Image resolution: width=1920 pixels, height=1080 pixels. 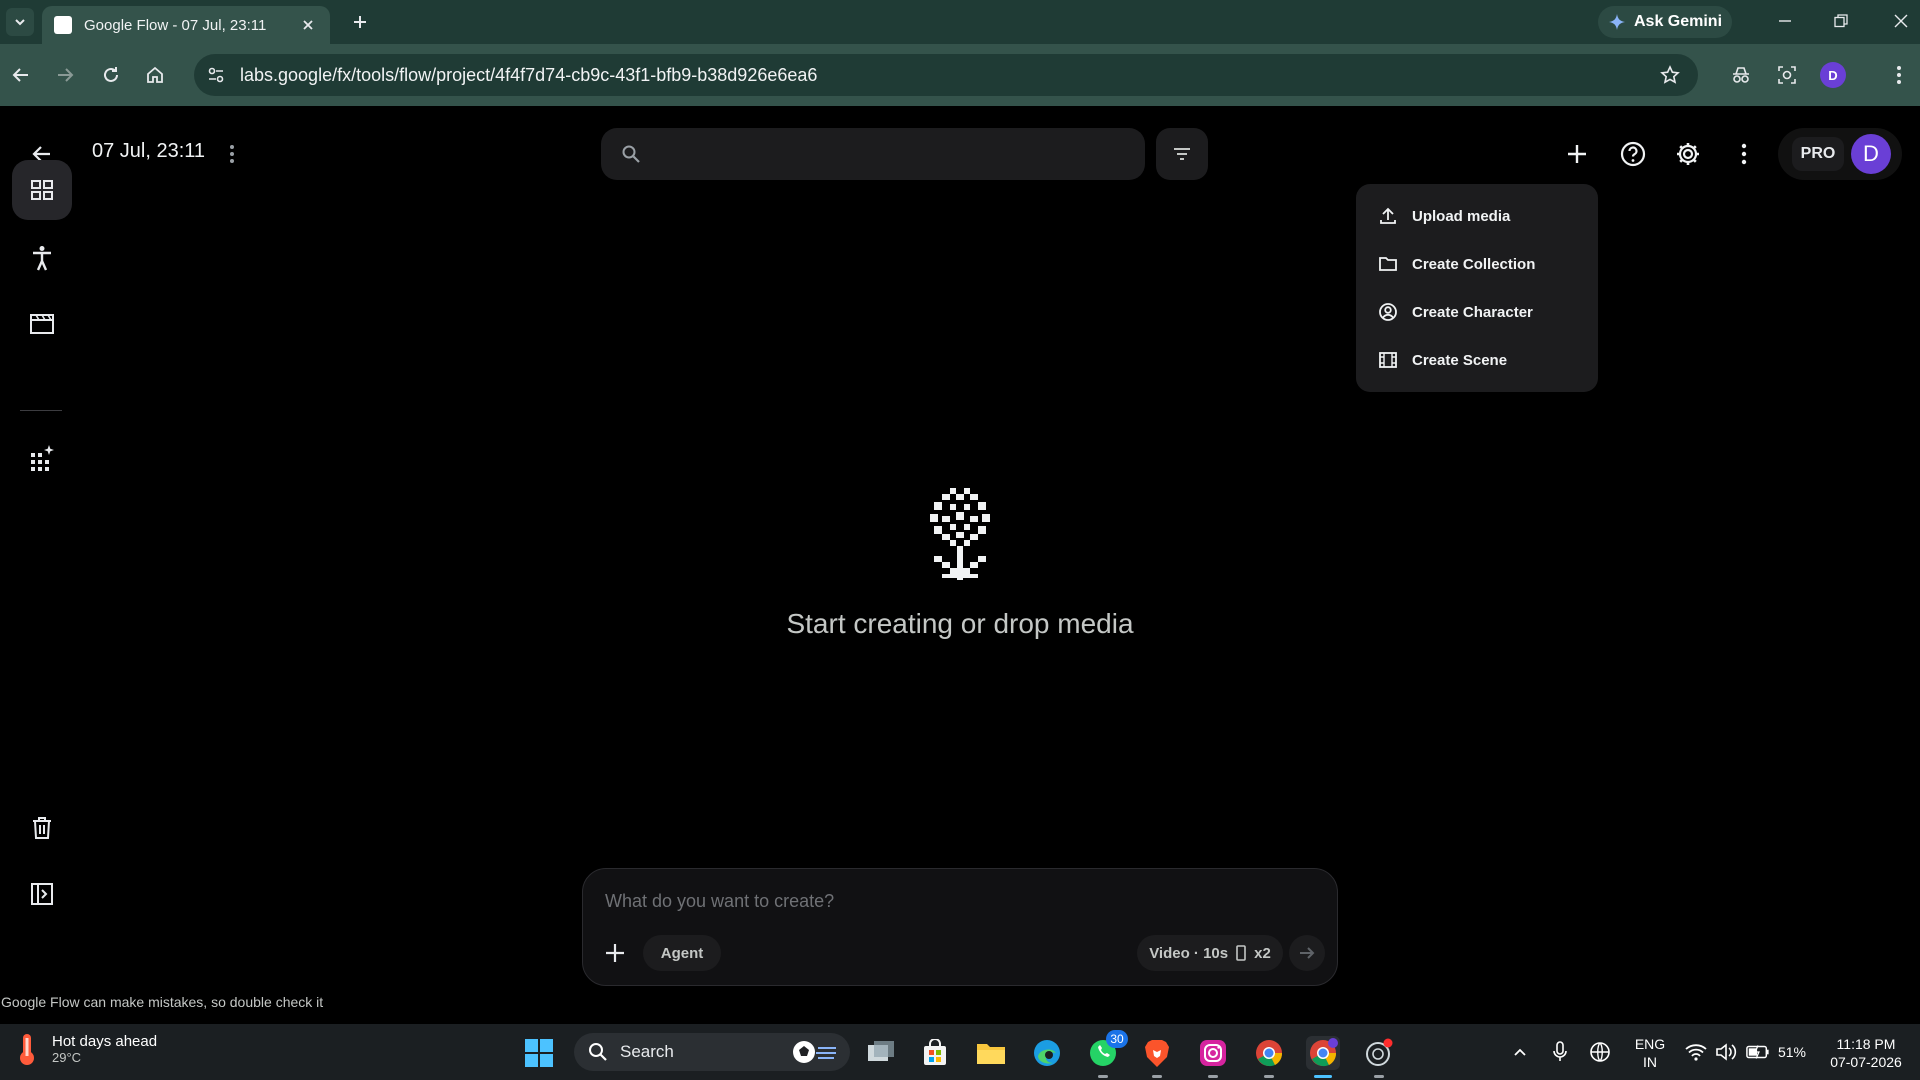 What do you see at coordinates (42, 458) in the screenshot?
I see `sidebar-item-tools` at bounding box center [42, 458].